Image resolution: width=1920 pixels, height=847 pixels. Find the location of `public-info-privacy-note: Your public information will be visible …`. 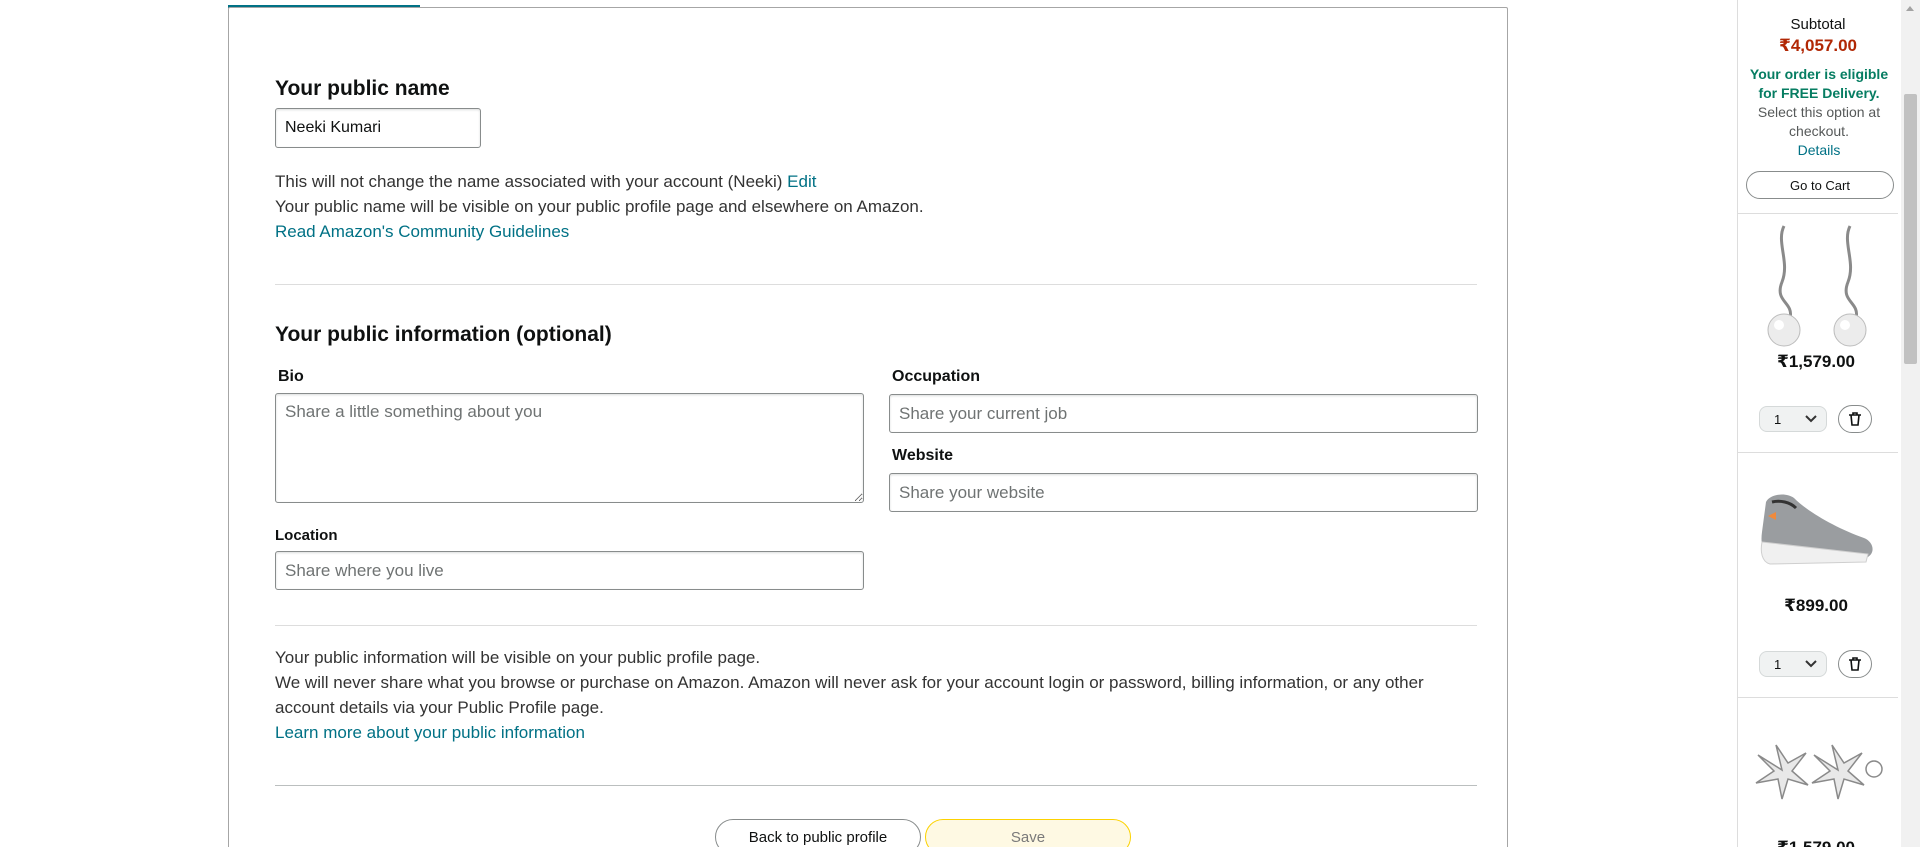

public-info-privacy-note: Your public information will be visible … is located at coordinates (860, 695).